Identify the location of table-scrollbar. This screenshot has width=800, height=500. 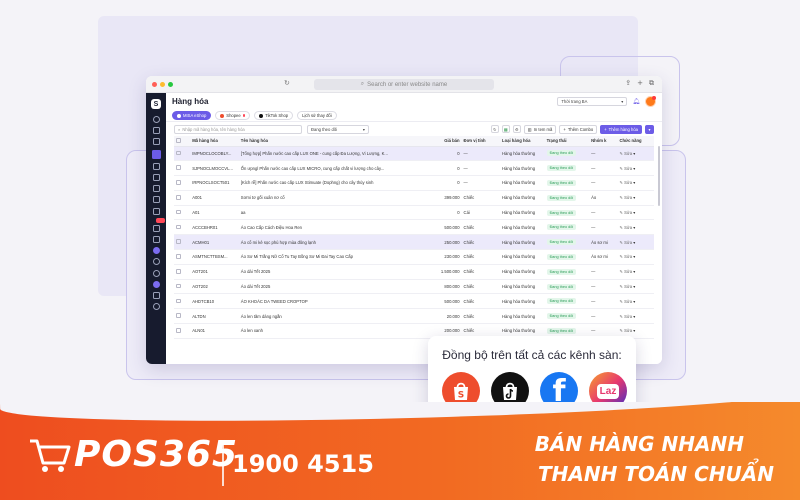
(659, 176).